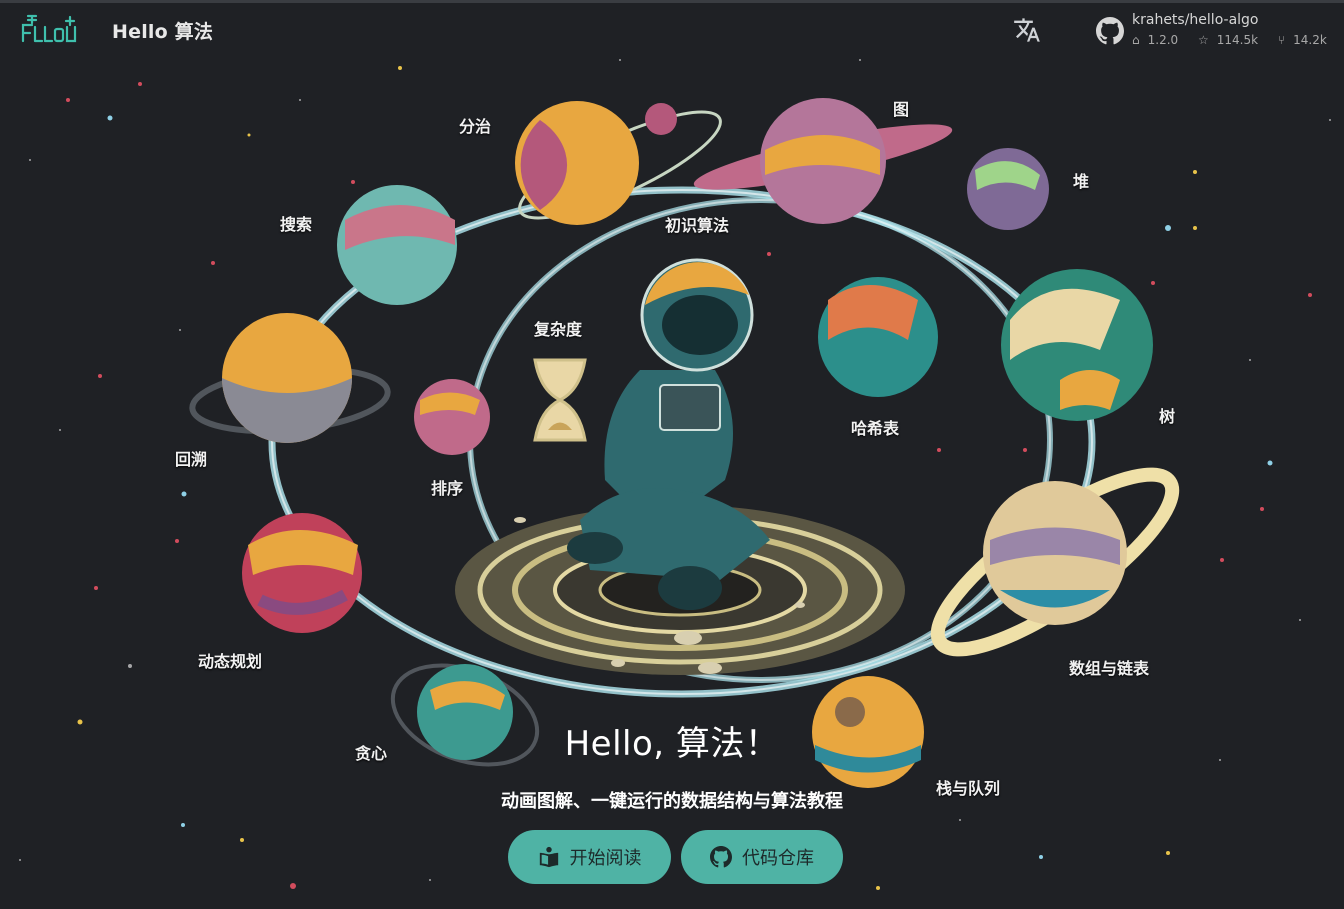 The height and width of the screenshot is (909, 1344). What do you see at coordinates (302, 573) in the screenshot?
I see `planet-dp` at bounding box center [302, 573].